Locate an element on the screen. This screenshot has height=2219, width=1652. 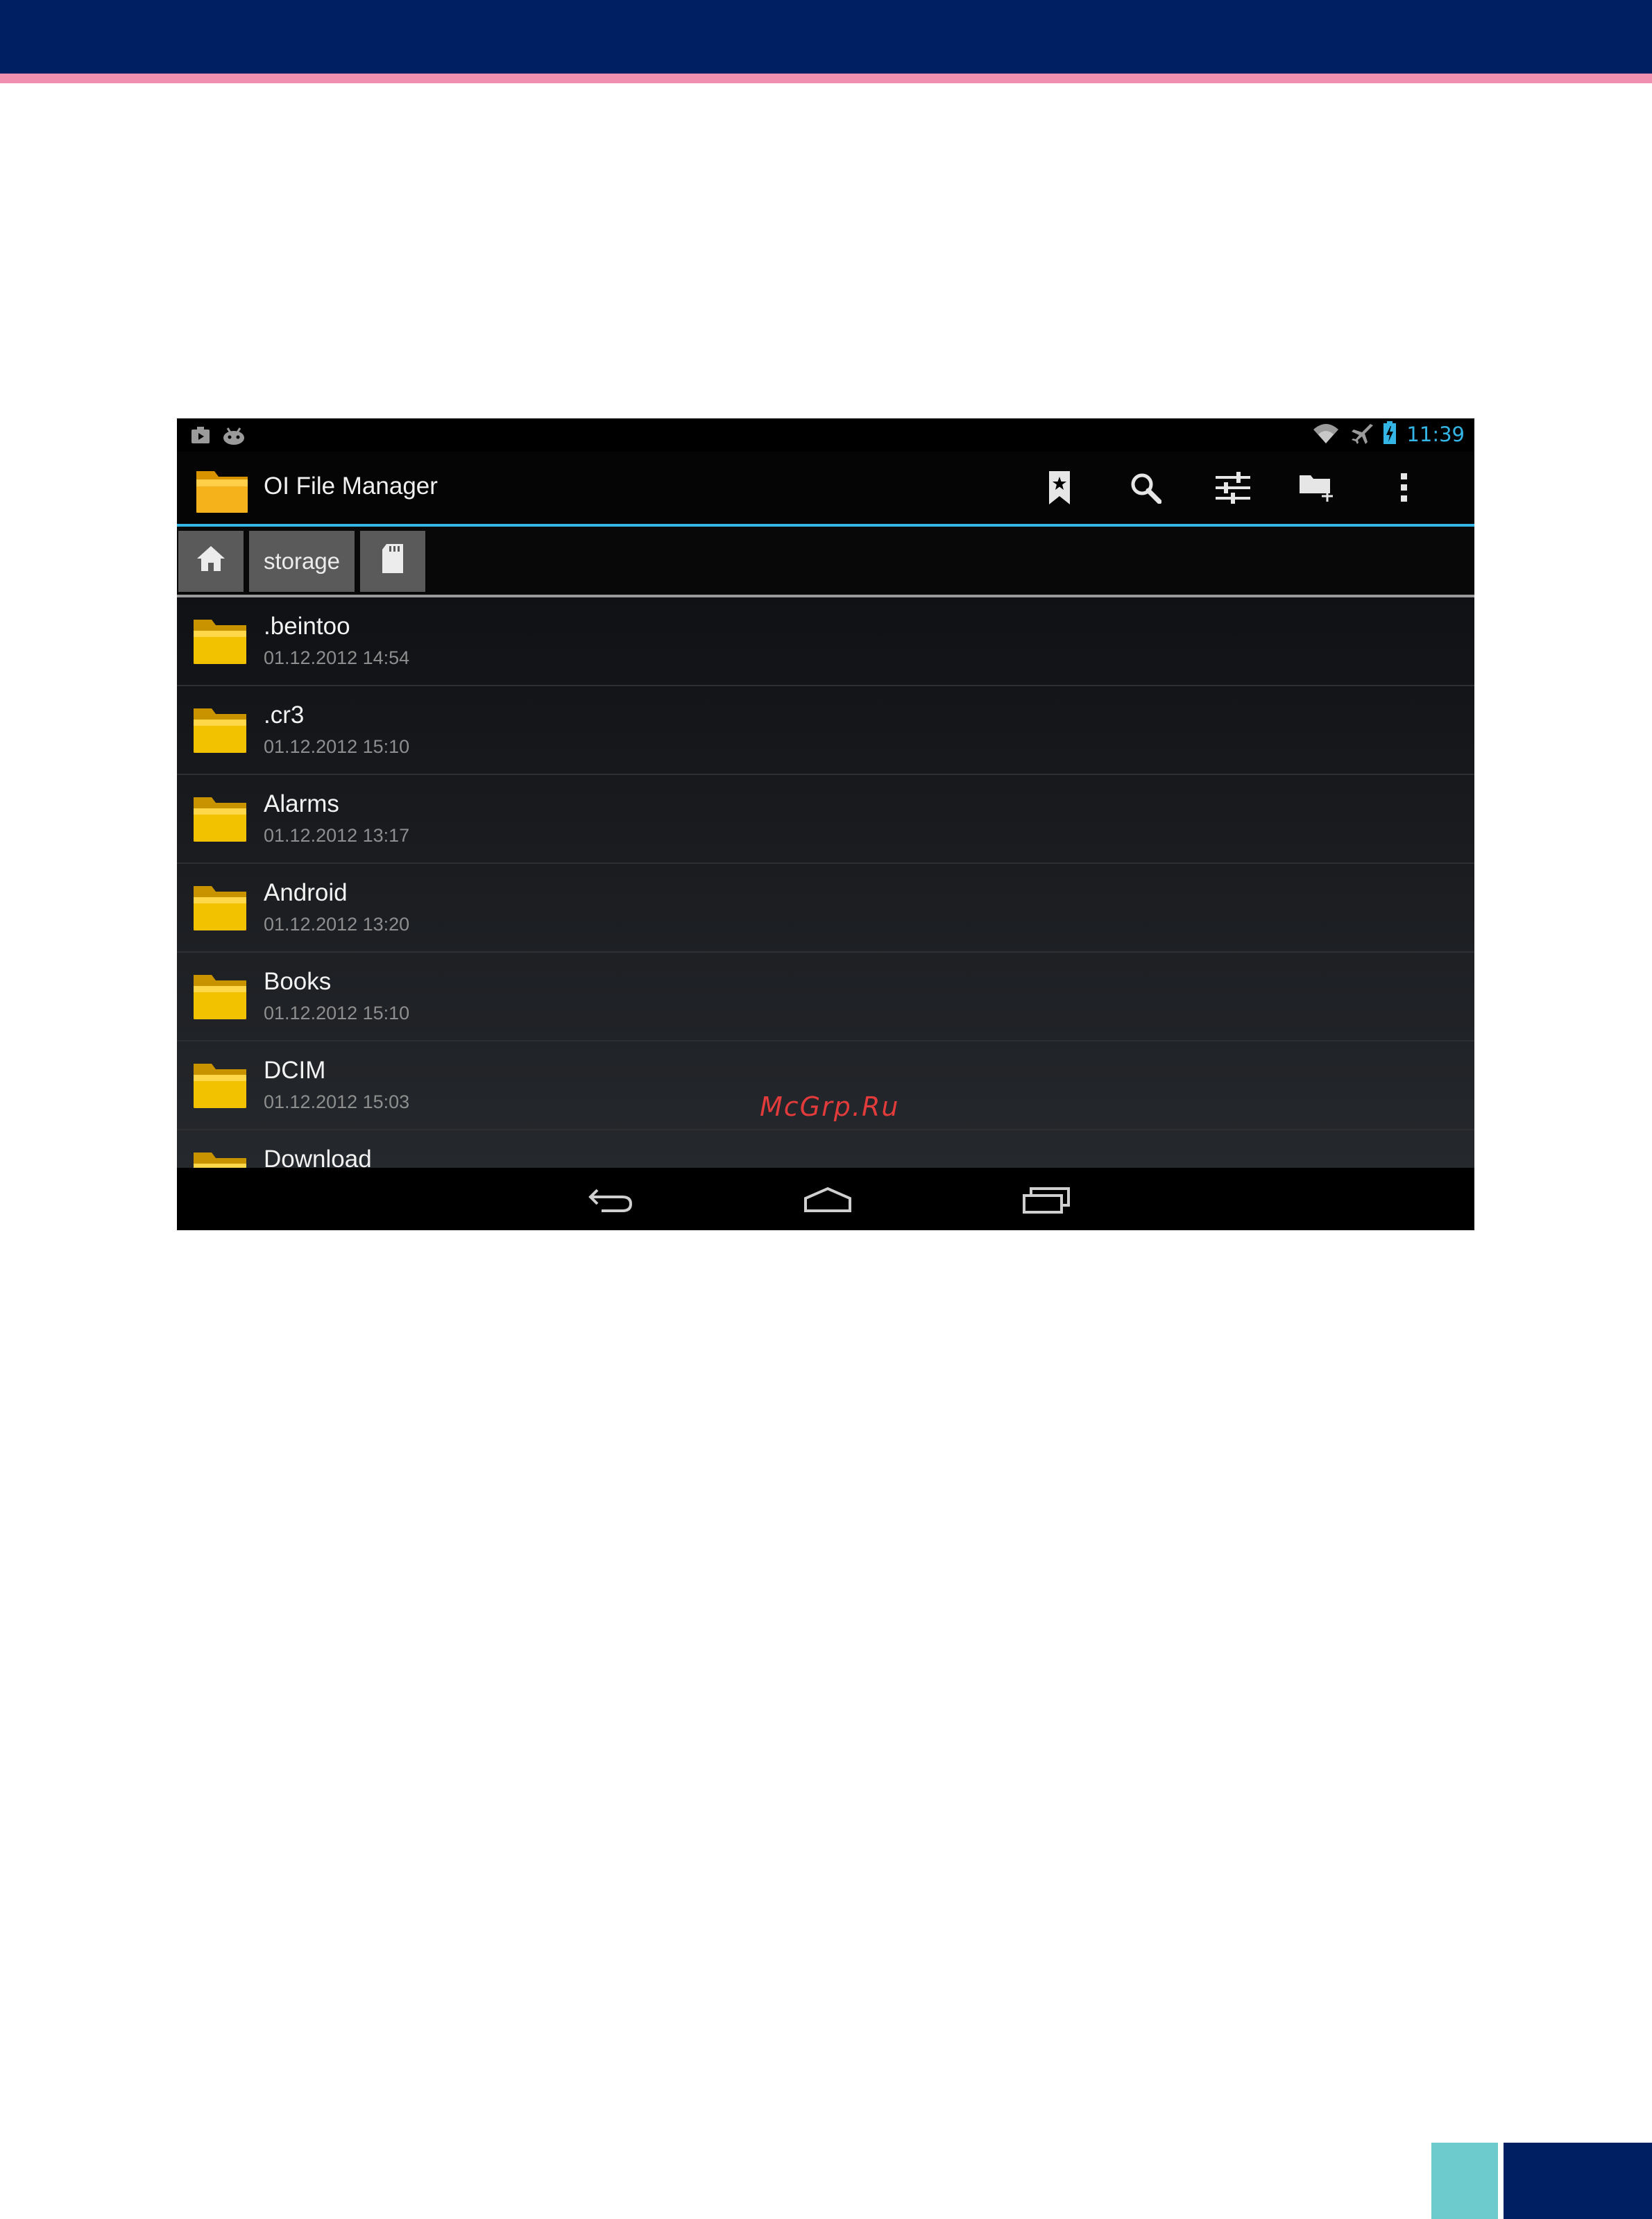
list-item: Books 01.12.2012 15:10 is located at coordinates (825, 997).